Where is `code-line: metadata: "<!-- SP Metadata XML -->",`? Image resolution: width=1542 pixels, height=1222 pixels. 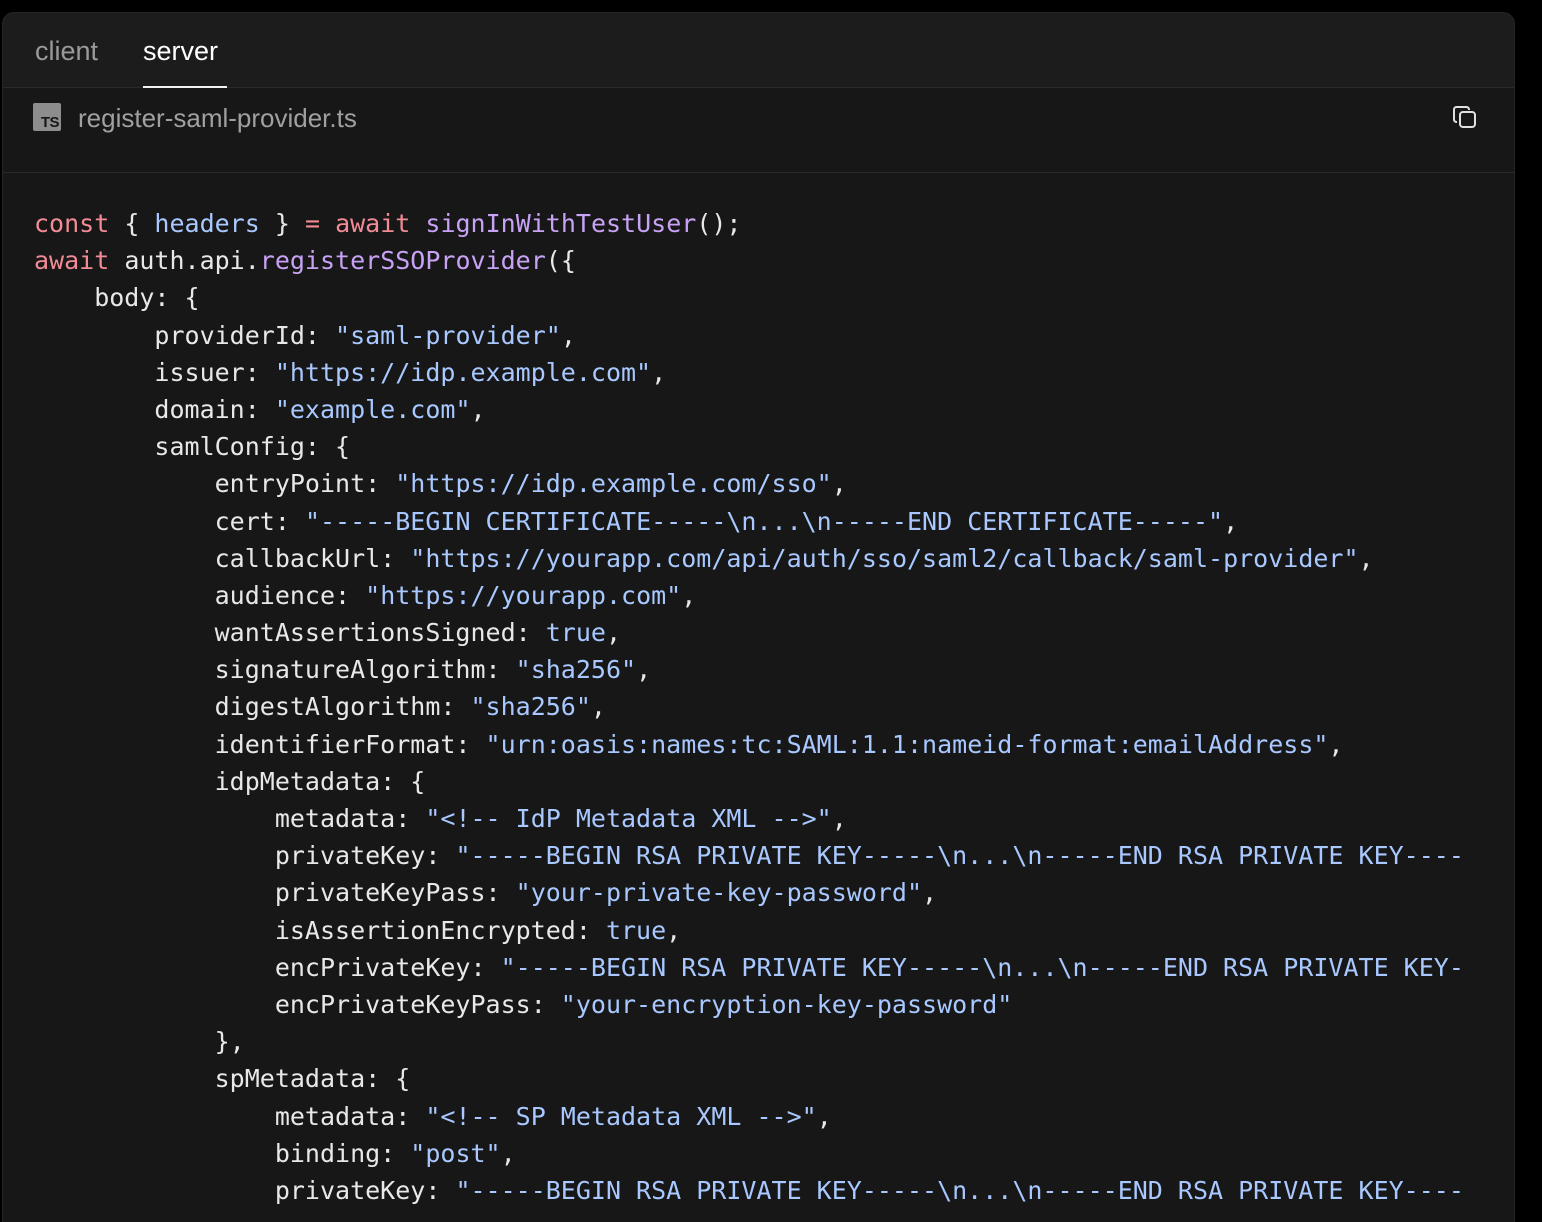
code-line: metadata: "<!-- SP Metadata XML -->", is located at coordinates (749, 1116).